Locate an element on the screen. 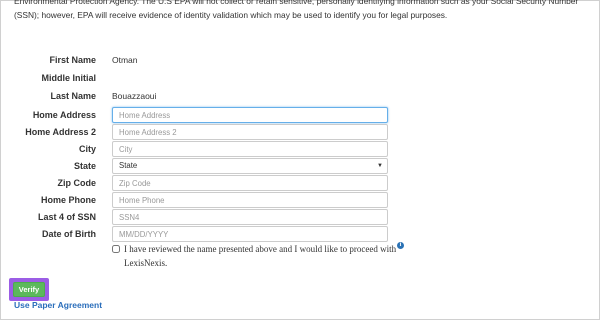  dob-row: Date of Birth is located at coordinates (300, 234).